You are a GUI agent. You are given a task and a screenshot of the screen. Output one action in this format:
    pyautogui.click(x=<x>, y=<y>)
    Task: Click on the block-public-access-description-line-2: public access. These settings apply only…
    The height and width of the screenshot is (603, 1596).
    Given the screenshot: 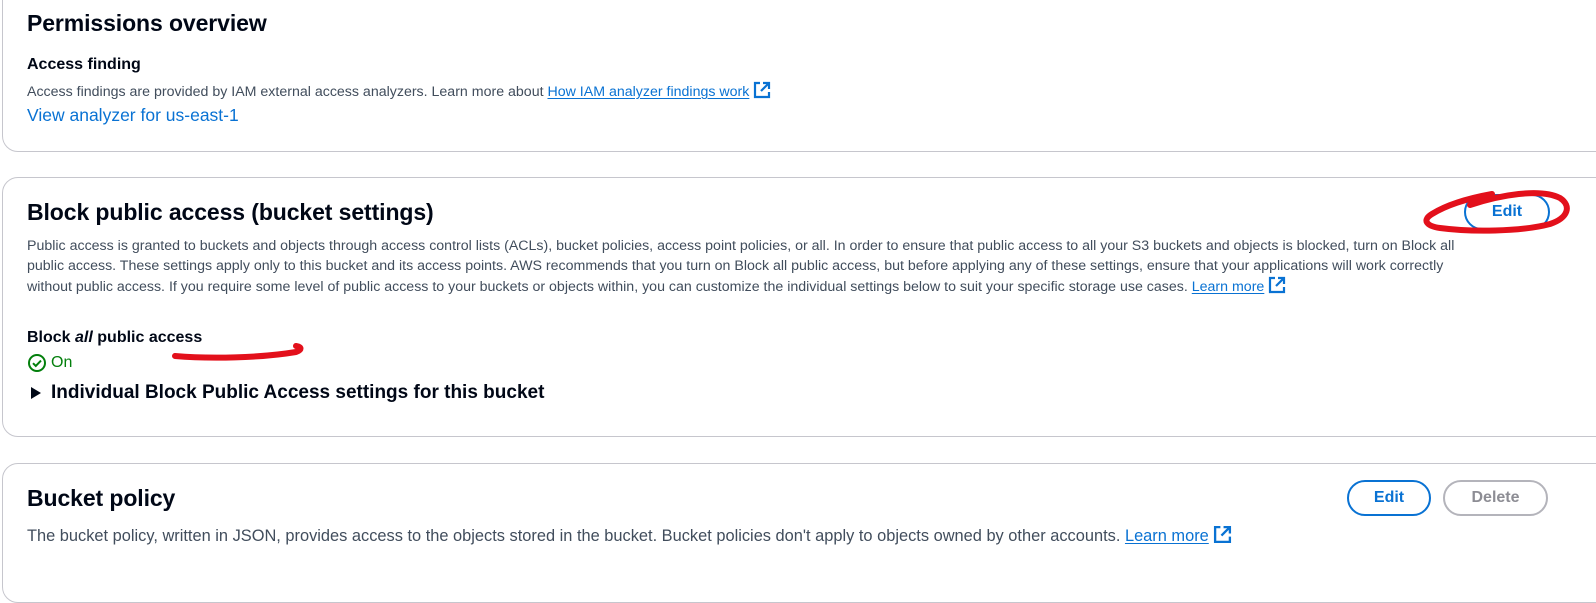 What is the action you would take?
    pyautogui.click(x=735, y=266)
    